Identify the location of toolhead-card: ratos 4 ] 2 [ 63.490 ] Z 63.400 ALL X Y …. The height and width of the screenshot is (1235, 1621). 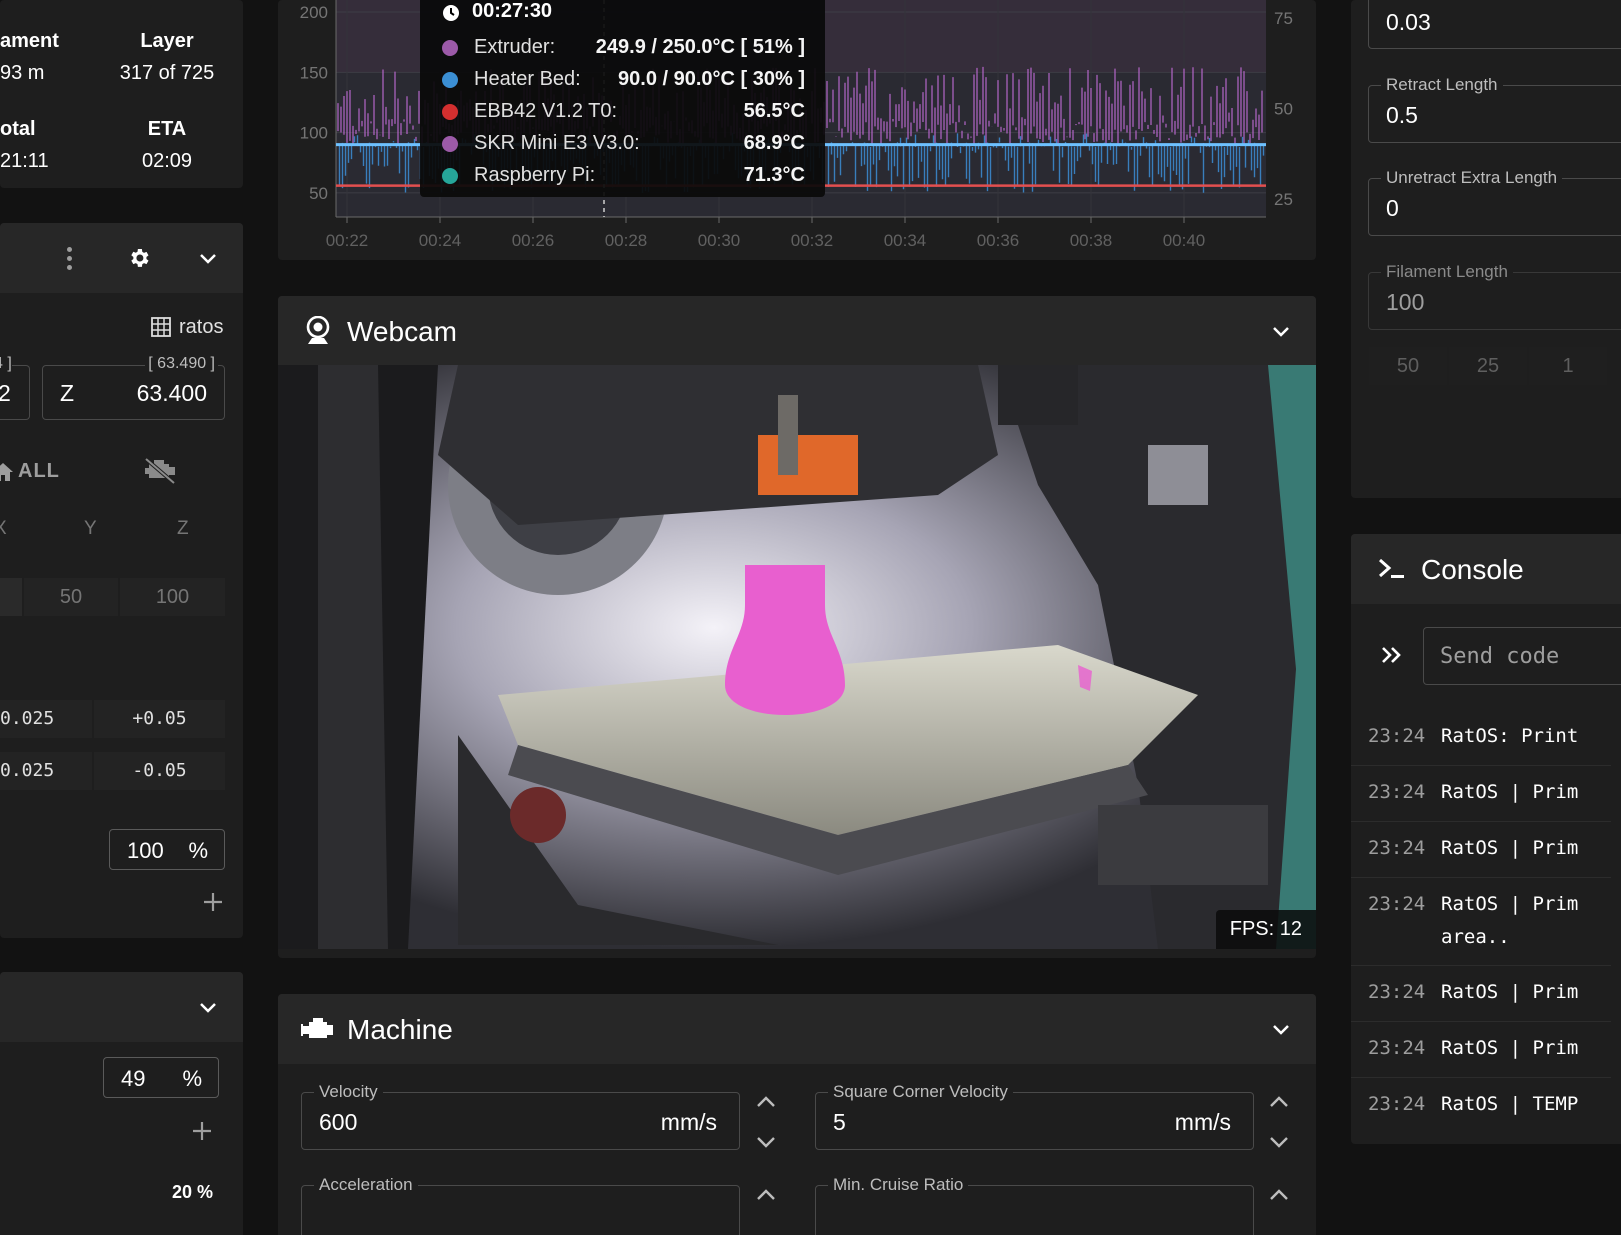
(121, 580).